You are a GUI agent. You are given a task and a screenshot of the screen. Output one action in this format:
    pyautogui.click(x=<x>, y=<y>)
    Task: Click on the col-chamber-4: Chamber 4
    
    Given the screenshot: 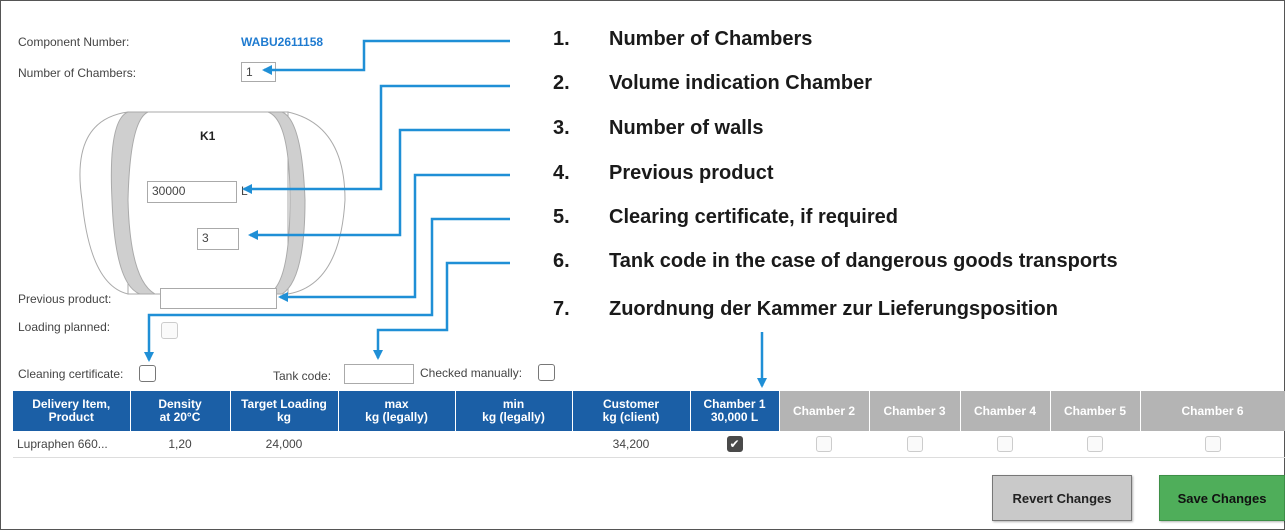 What is the action you would take?
    pyautogui.click(x=1005, y=411)
    